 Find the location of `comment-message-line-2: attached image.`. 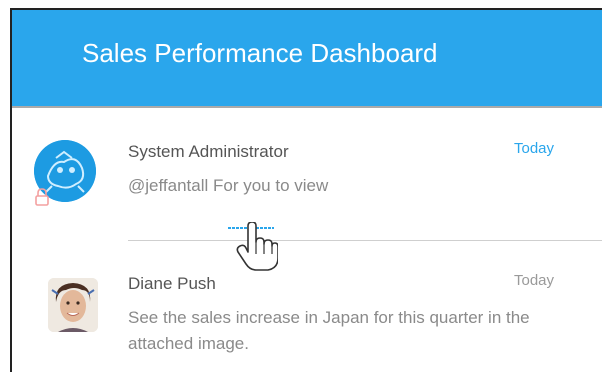

comment-message-line-2: attached image. is located at coordinates (188, 343).